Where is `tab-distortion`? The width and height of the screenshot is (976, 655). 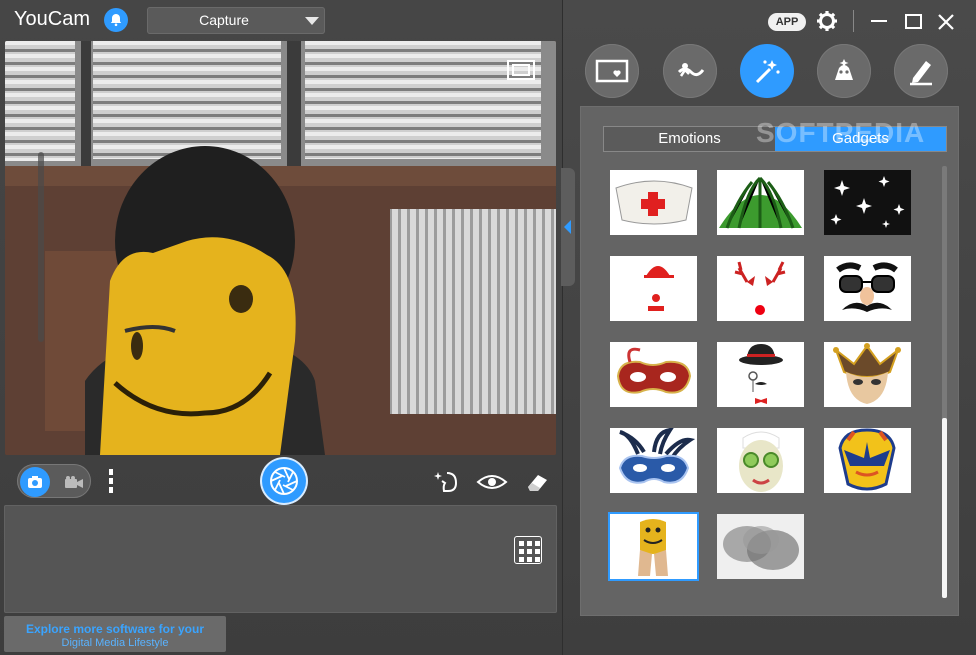
tab-distortion is located at coordinates (844, 71).